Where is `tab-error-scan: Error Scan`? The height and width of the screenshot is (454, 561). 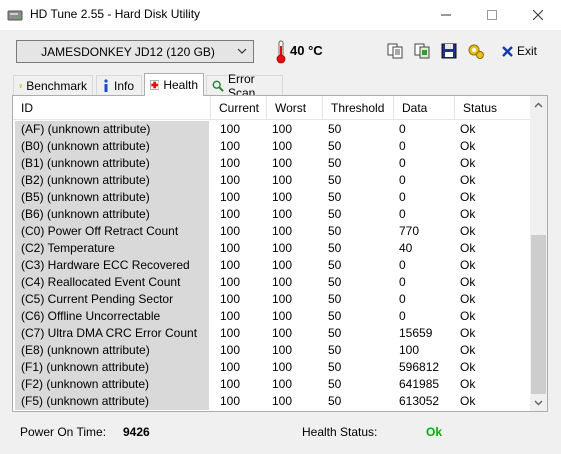
tab-error-scan: Error Scan is located at coordinates (244, 86).